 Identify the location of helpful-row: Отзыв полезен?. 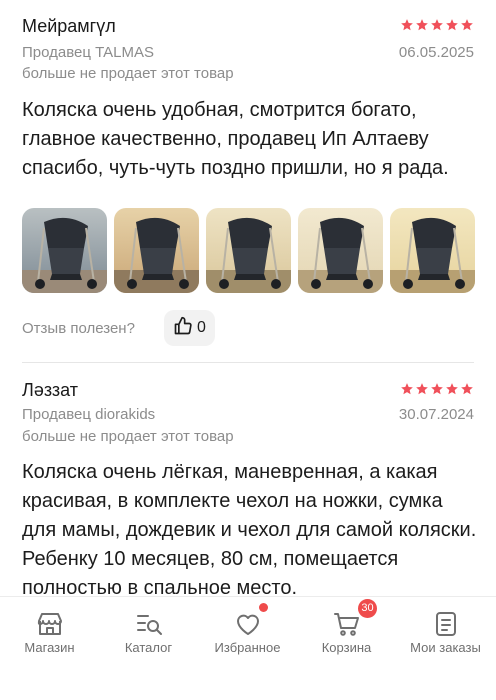
(78, 328).